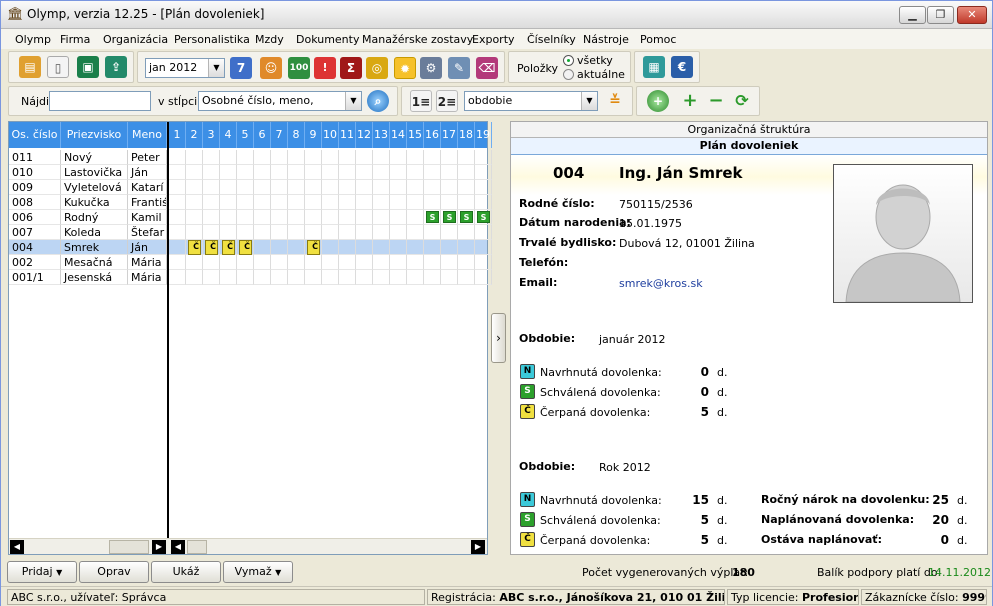 Image resolution: width=993 pixels, height=606 pixels. I want to click on approved-vacation-mark: S, so click(466, 217).